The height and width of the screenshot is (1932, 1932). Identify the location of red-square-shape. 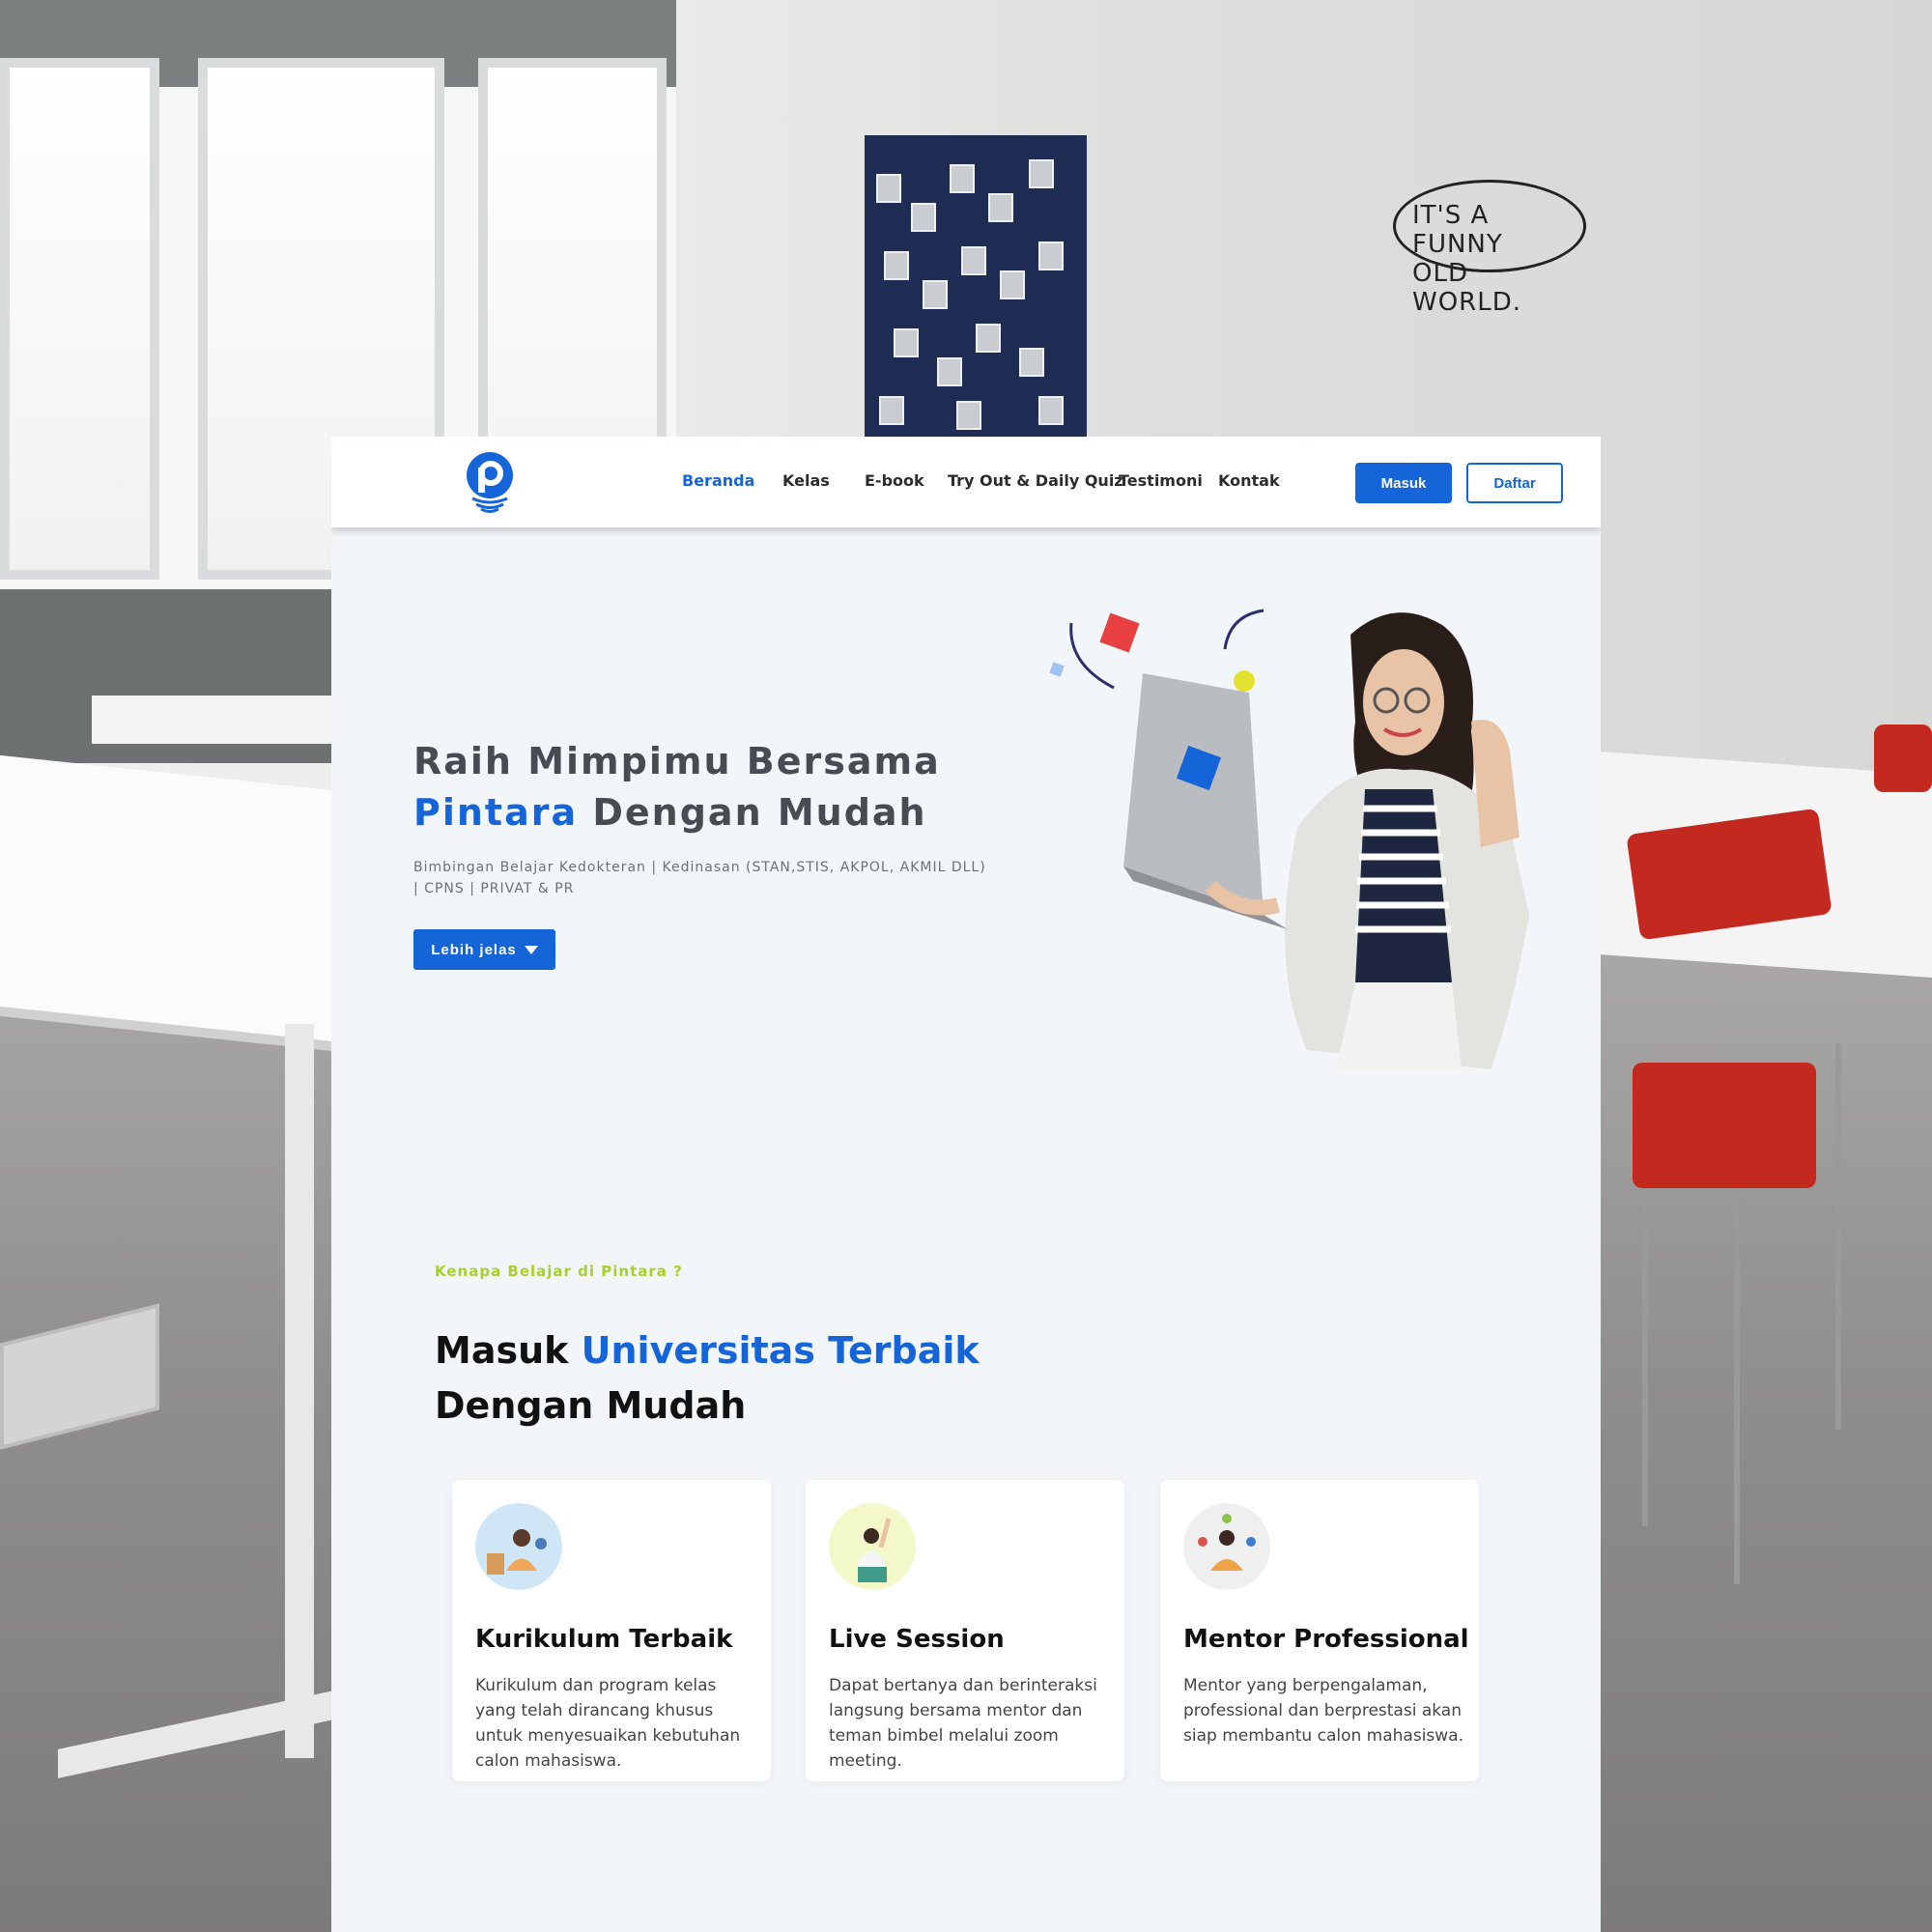
(1119, 632).